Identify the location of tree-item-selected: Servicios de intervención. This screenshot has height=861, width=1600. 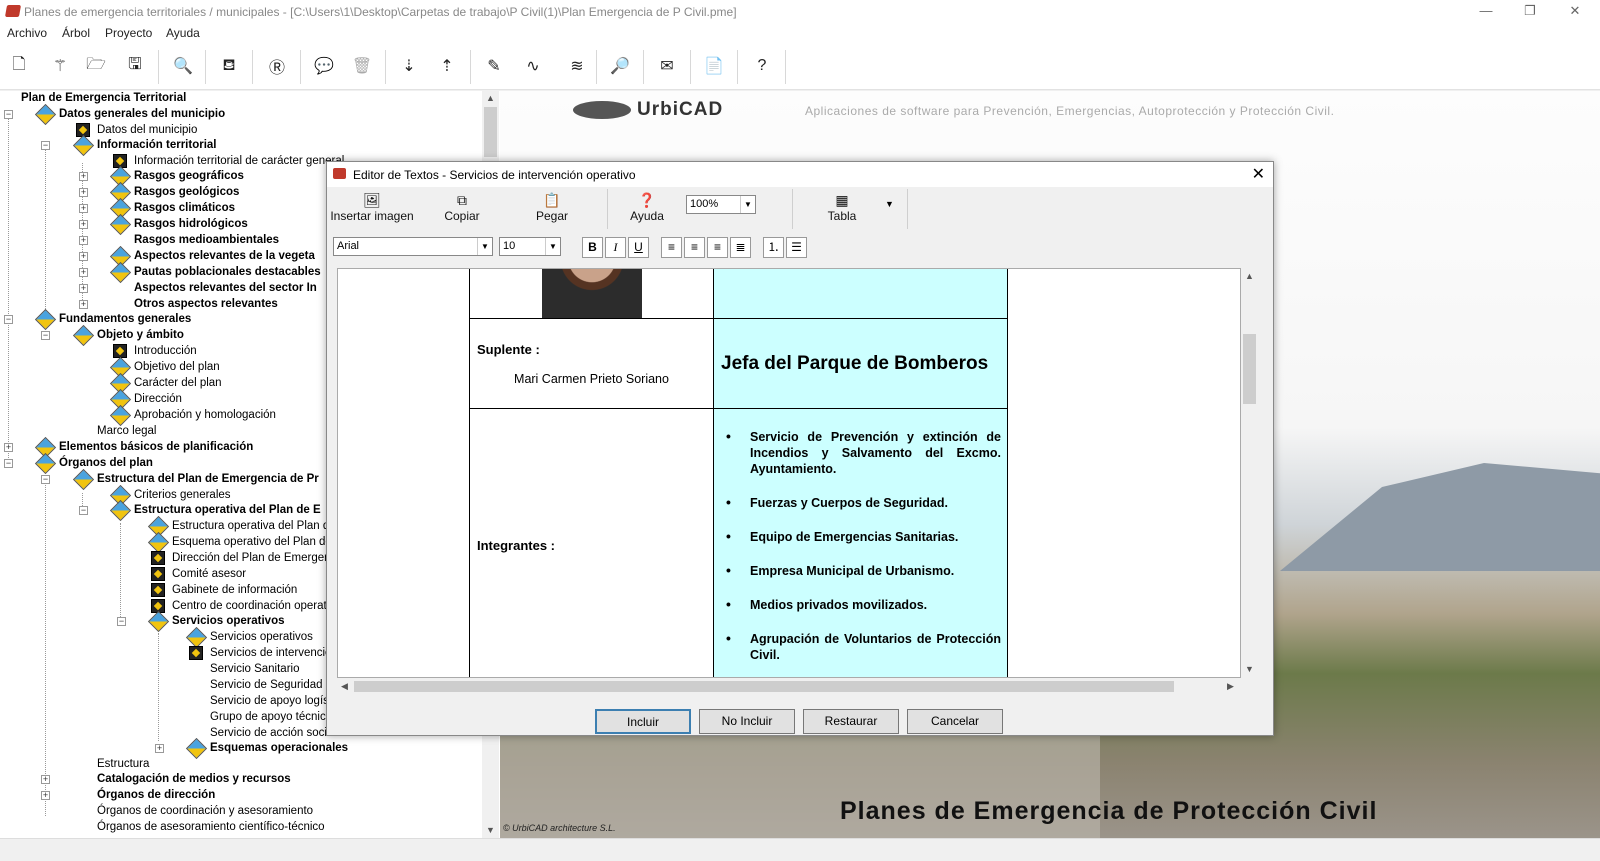
(274, 653).